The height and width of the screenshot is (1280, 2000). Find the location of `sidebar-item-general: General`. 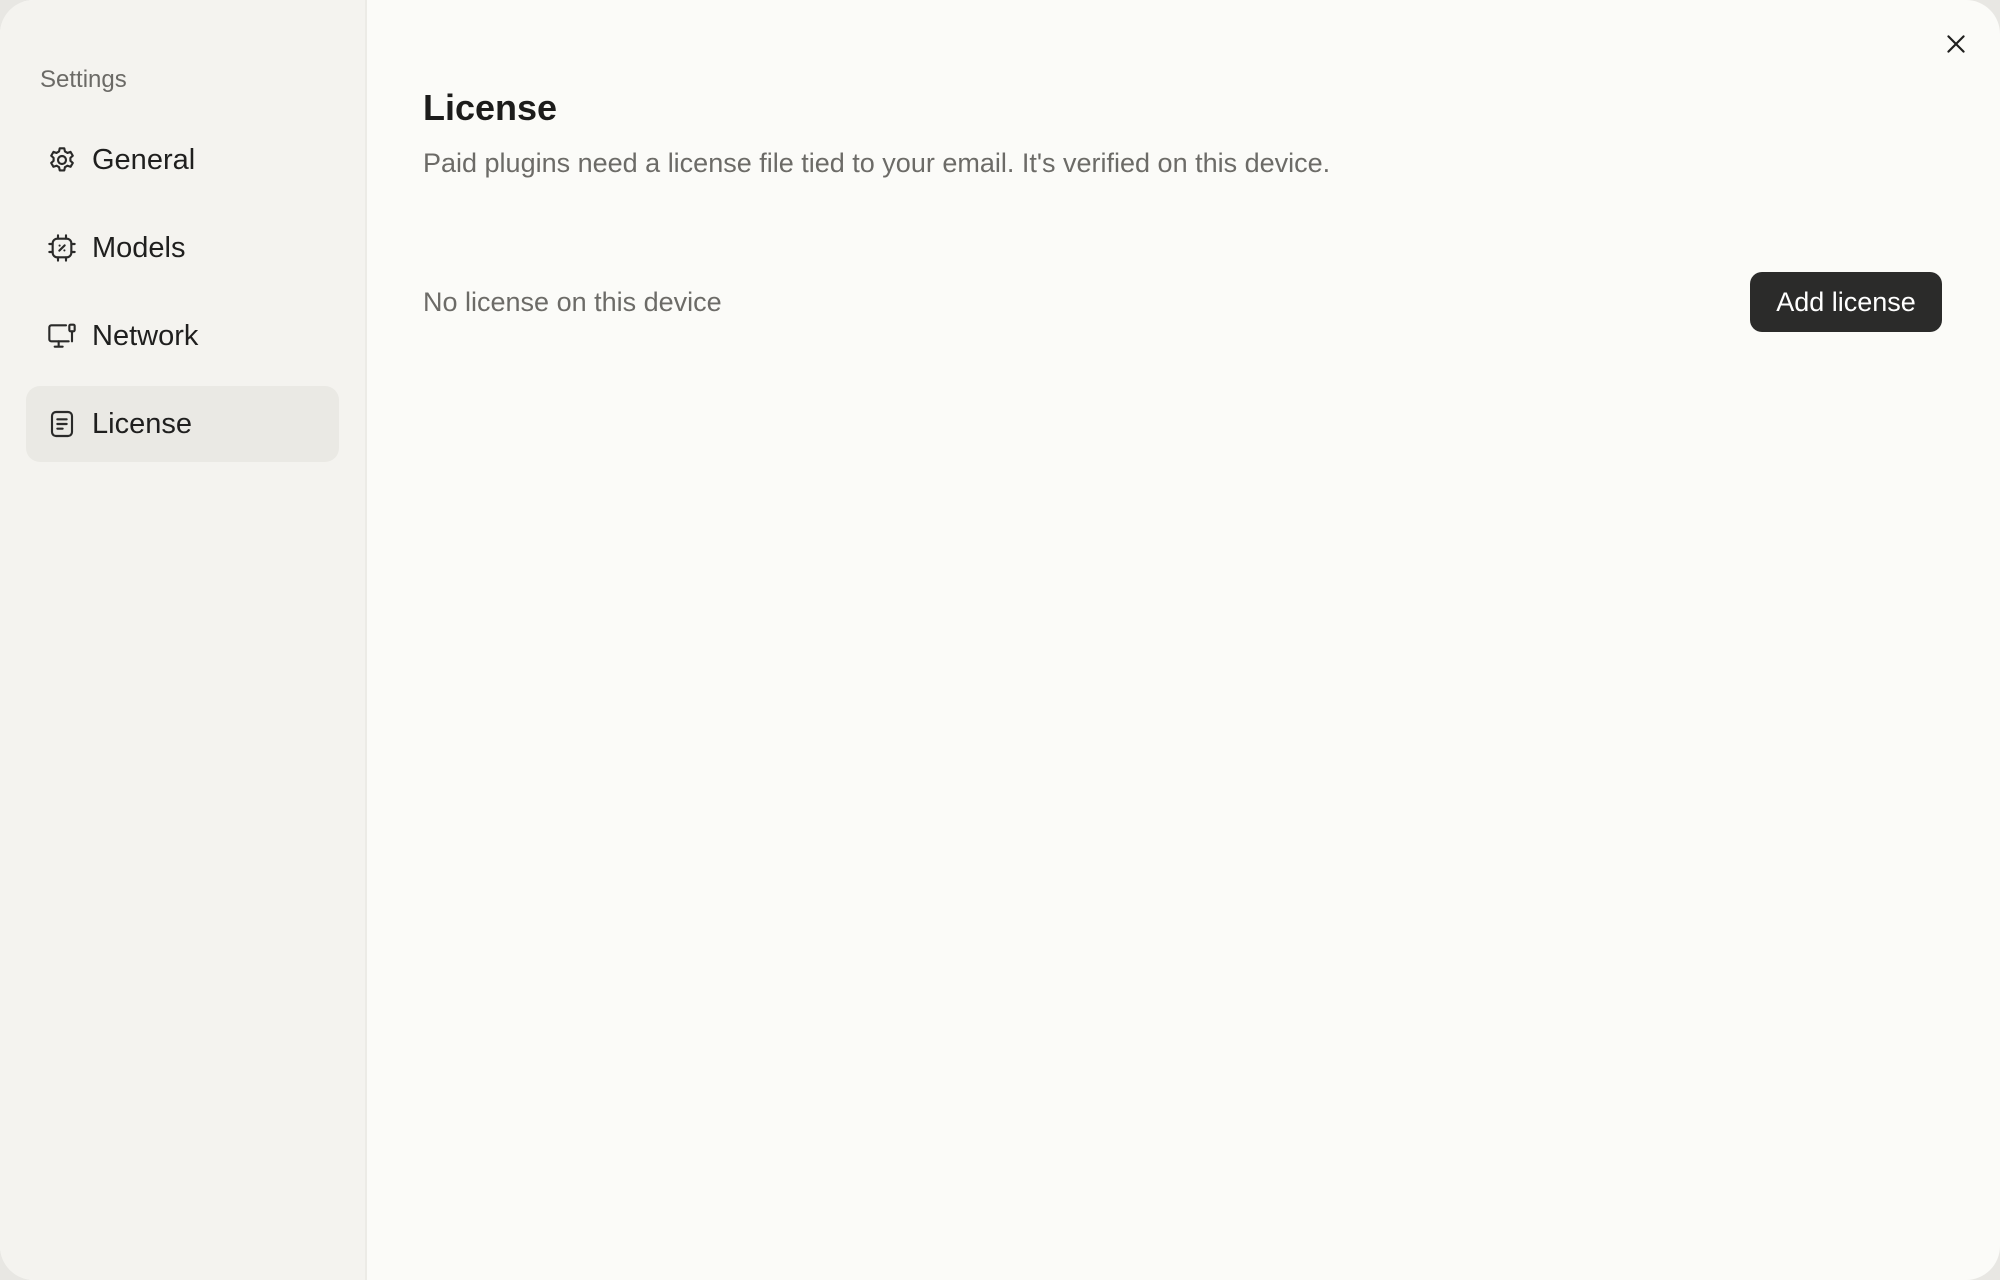

sidebar-item-general: General is located at coordinates (182, 160).